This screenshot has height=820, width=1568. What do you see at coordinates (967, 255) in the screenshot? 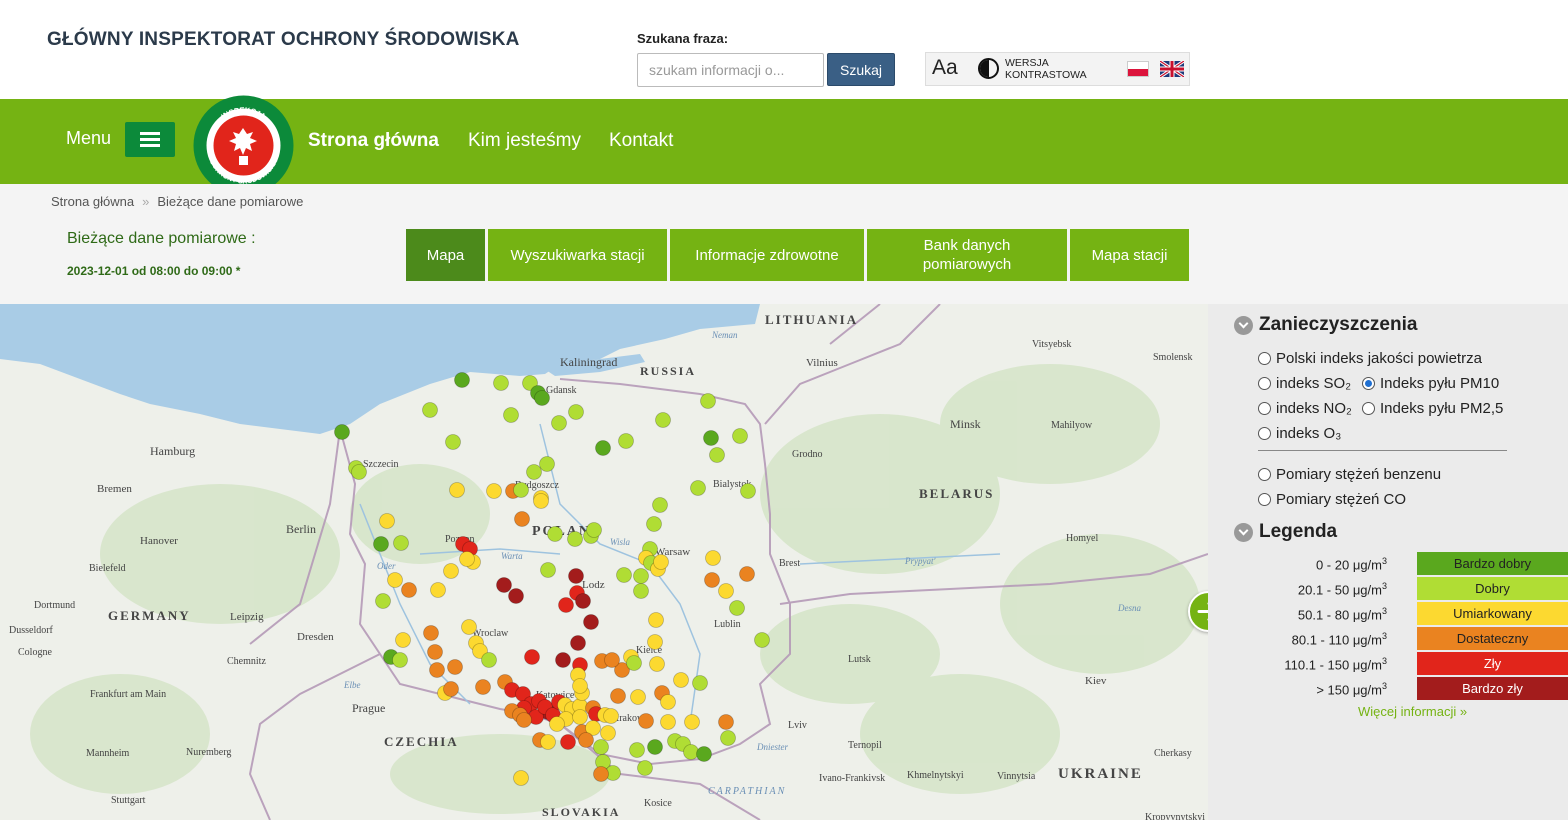
I see `tab-data-bank: Bank danych pomiarowych` at bounding box center [967, 255].